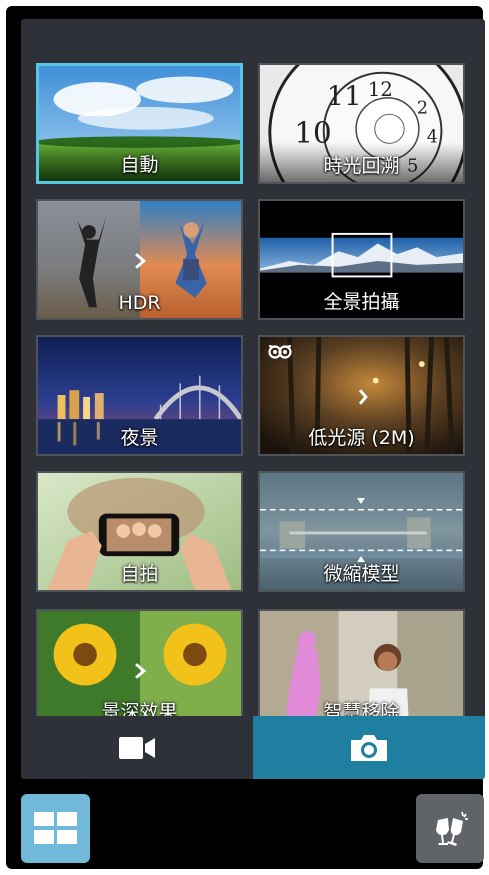  Describe the element at coordinates (422, 108) in the screenshot. I see `svg-text: 2` at that location.